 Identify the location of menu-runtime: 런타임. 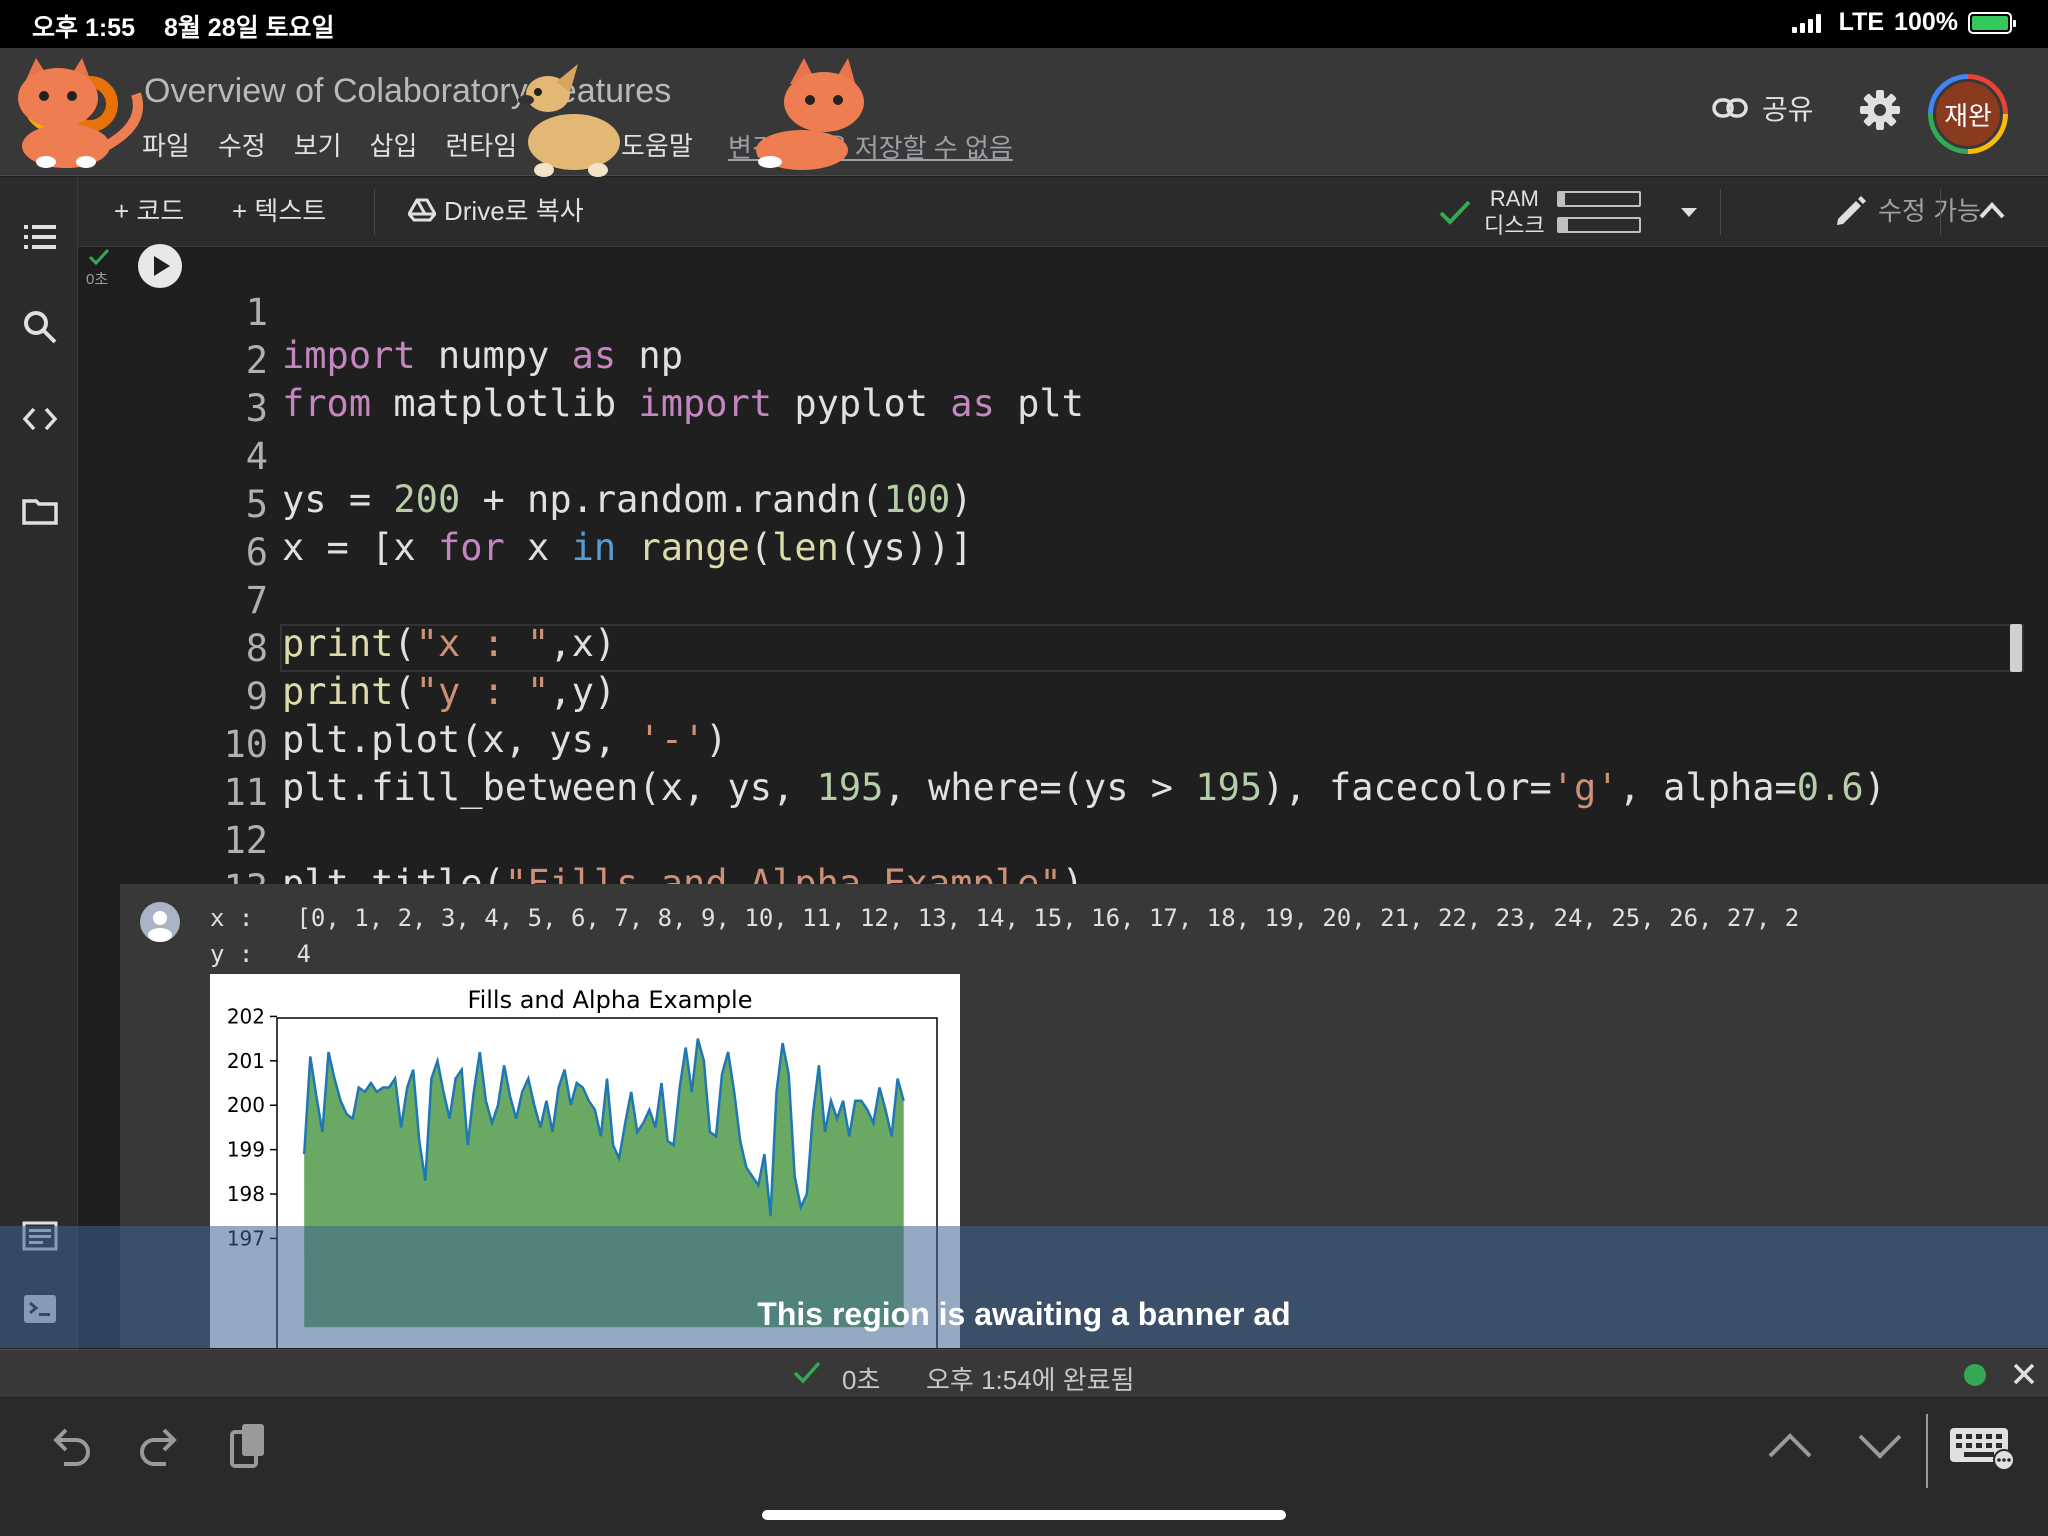
(481, 144).